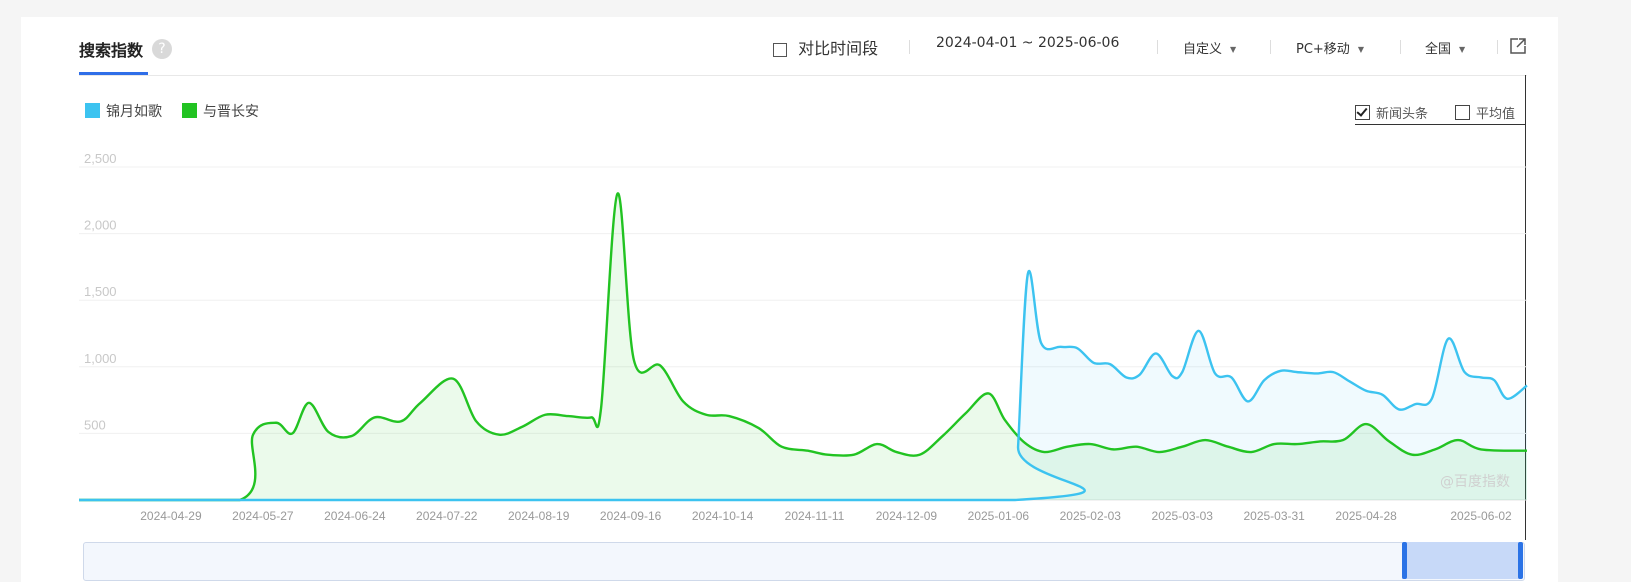 This screenshot has height=582, width=1631. Describe the element at coordinates (263, 516) in the screenshot. I see `x-tick-label: 2024-05-27` at that location.